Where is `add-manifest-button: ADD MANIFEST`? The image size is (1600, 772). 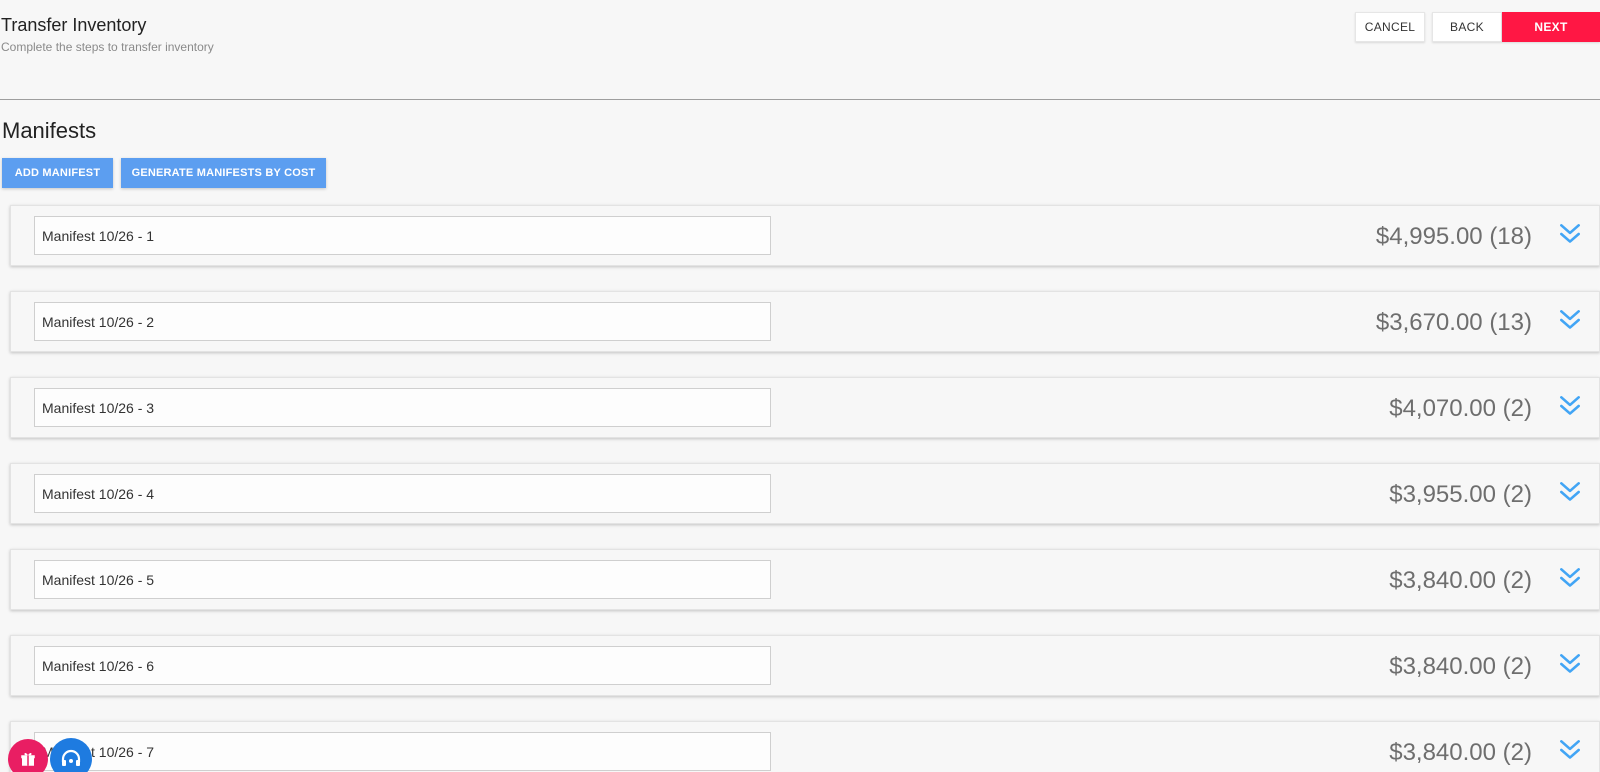
add-manifest-button: ADD MANIFEST is located at coordinates (57, 173).